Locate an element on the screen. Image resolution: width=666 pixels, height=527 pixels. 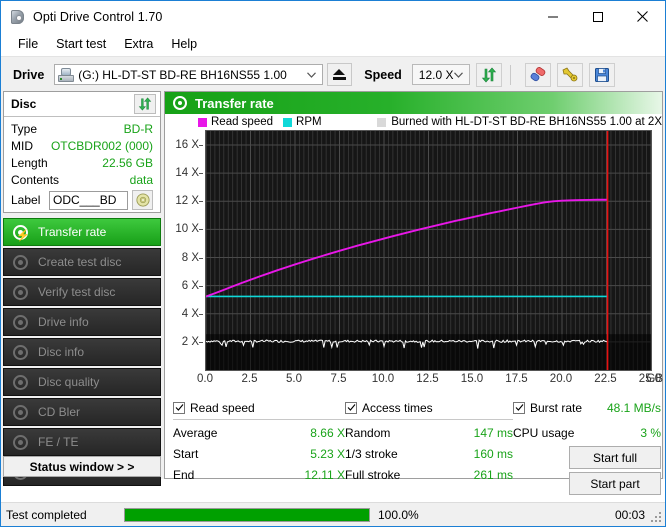
sidebar-item-cd-bler: CD Bler is located at coordinates (82, 412).